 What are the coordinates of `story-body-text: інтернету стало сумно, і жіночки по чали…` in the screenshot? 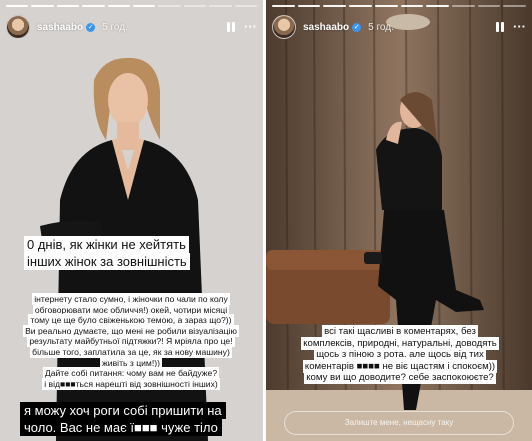 It's located at (131, 341).